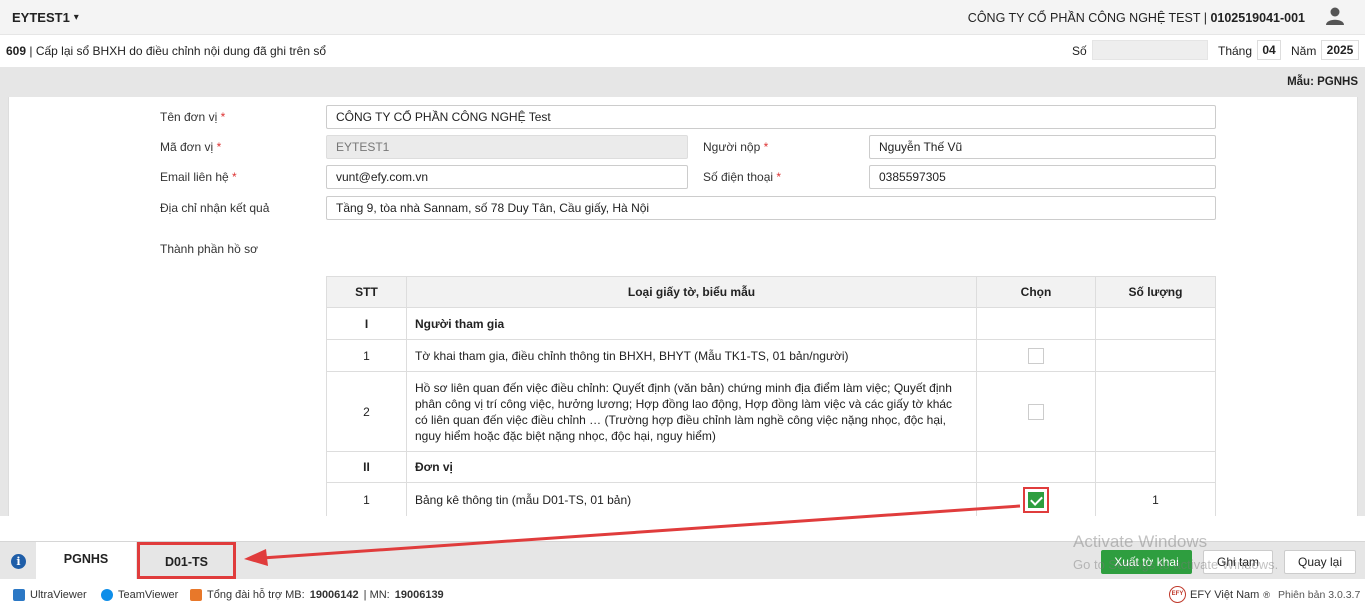 The image size is (1365, 607). What do you see at coordinates (366, 467) in the screenshot?
I see `row-stt: II` at bounding box center [366, 467].